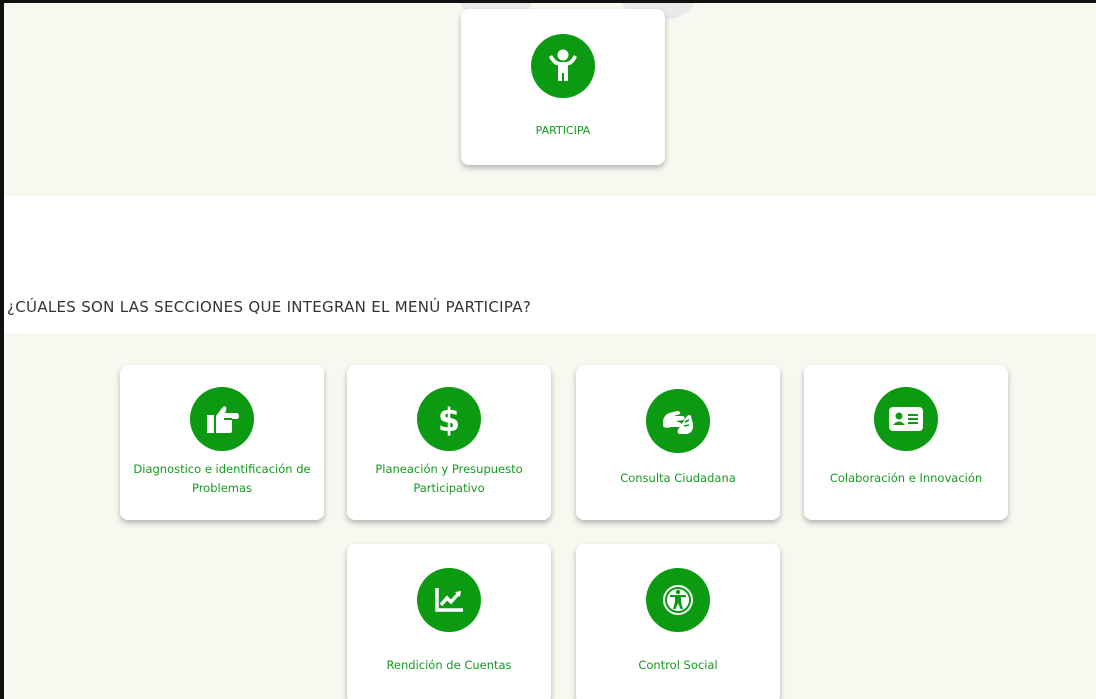 Image resolution: width=1096 pixels, height=699 pixels. Describe the element at coordinates (222, 419) in the screenshot. I see `pointing-hand-icon` at that location.